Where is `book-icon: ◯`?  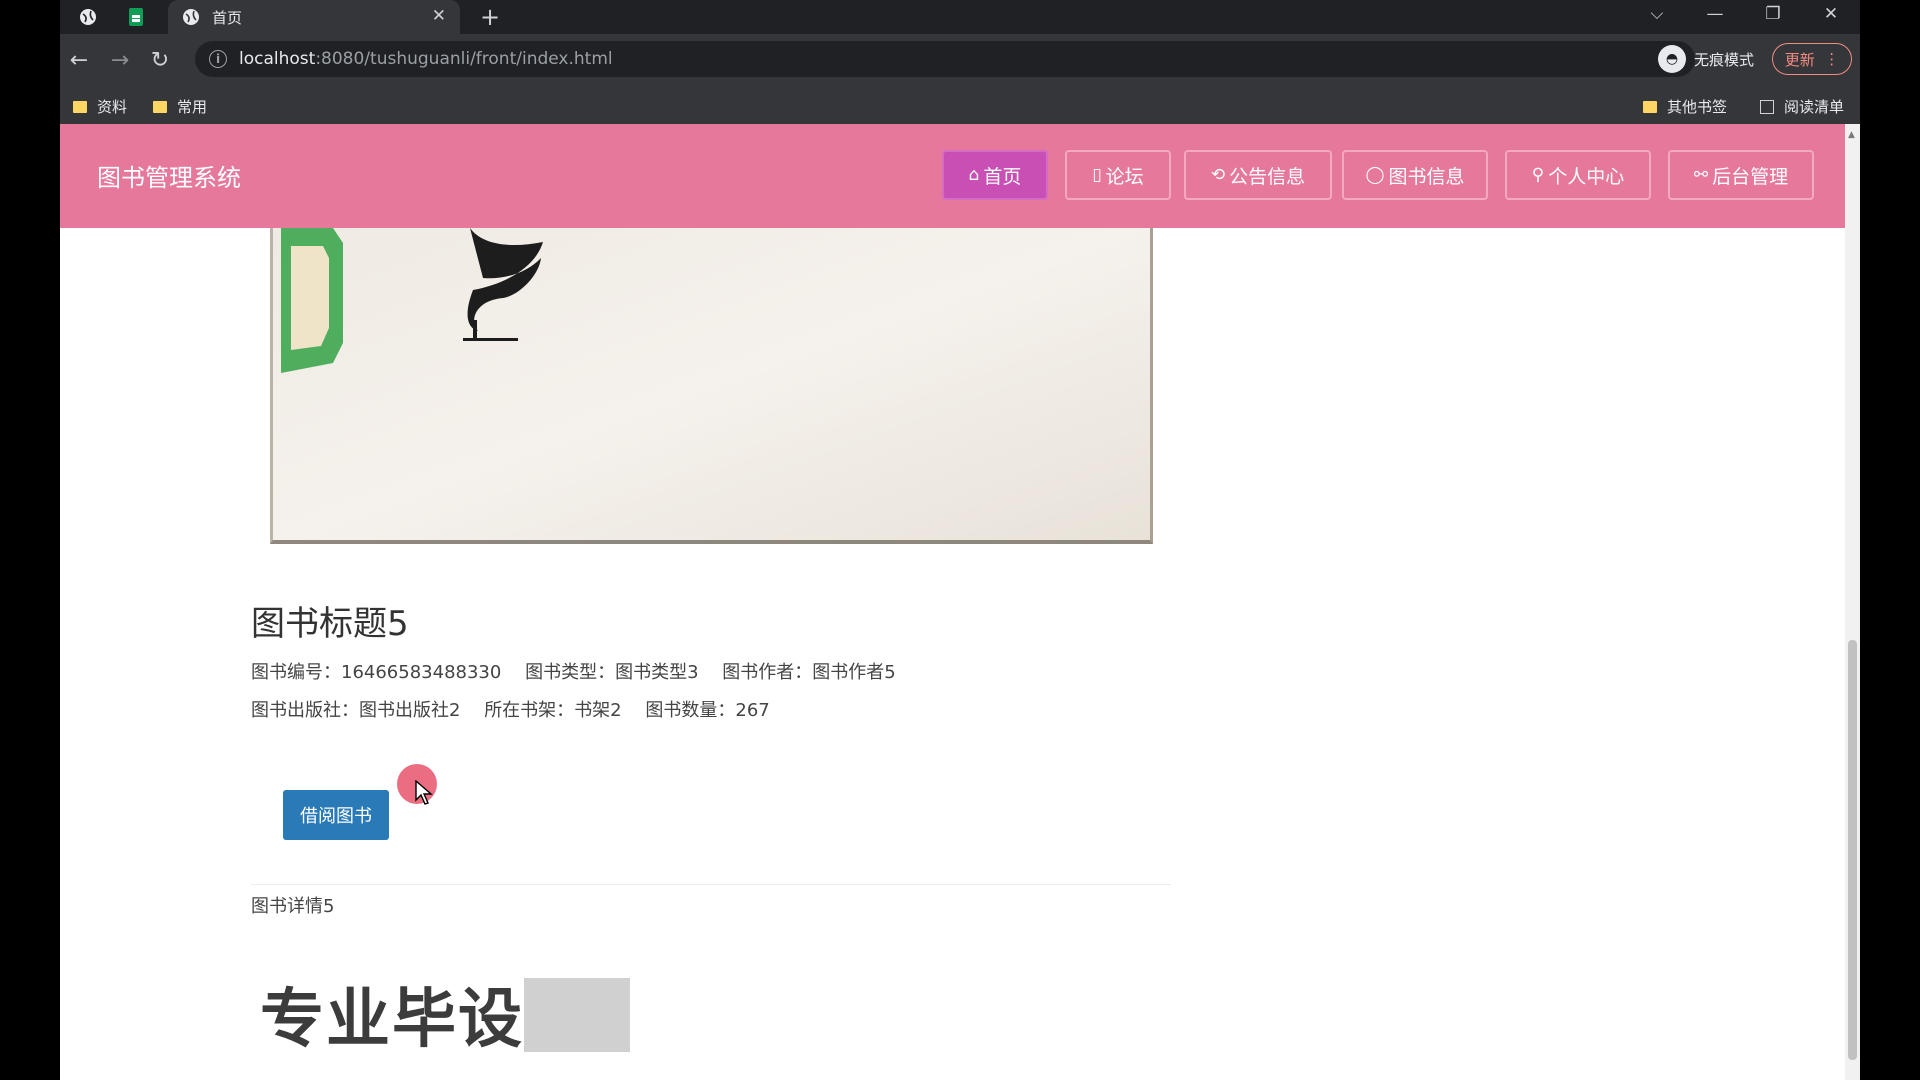 book-icon: ◯ is located at coordinates (1375, 175).